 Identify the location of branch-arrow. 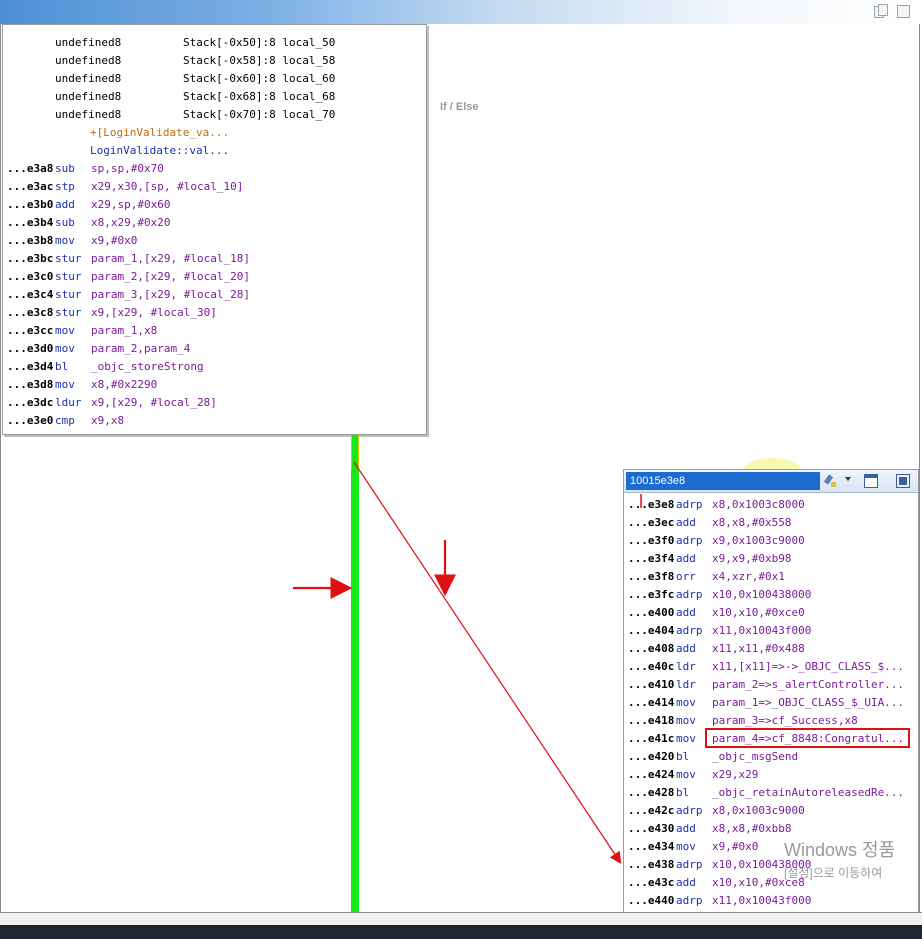
(487, 662).